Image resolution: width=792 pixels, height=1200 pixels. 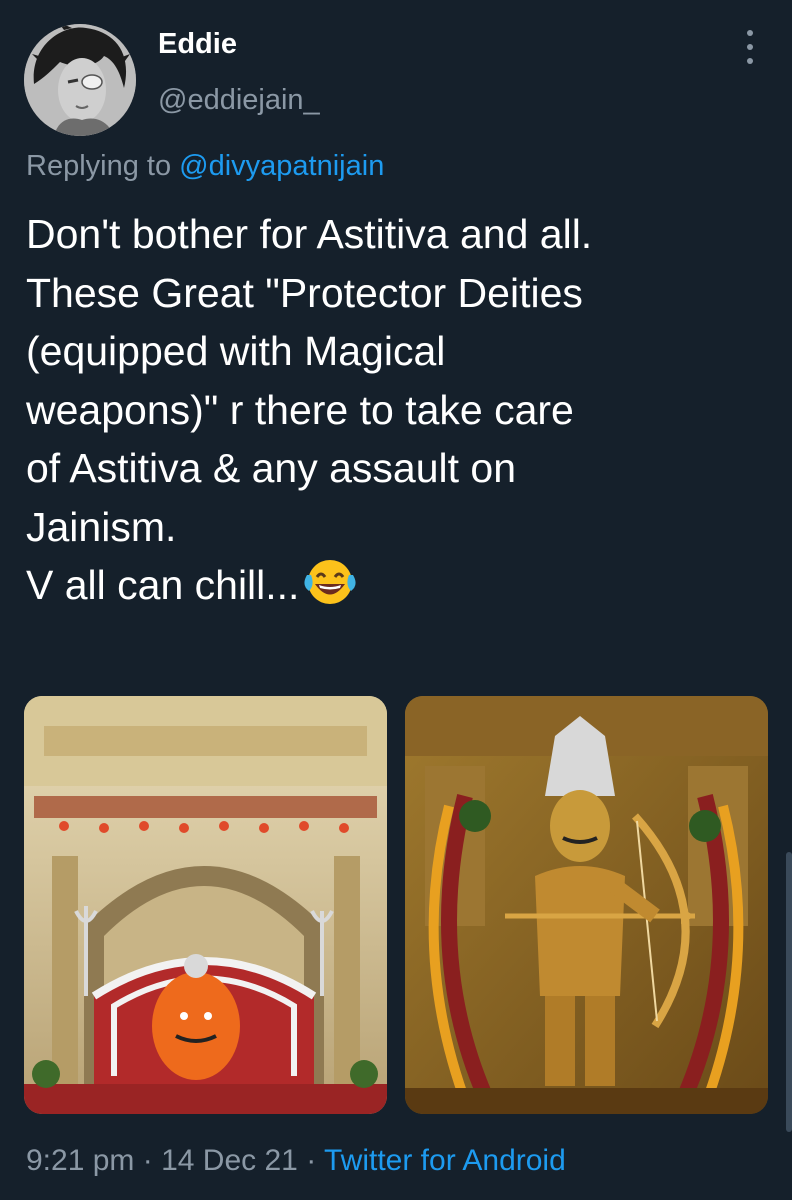 What do you see at coordinates (304, 292) in the screenshot?
I see `tweet-line: These Great "Protector Deities` at bounding box center [304, 292].